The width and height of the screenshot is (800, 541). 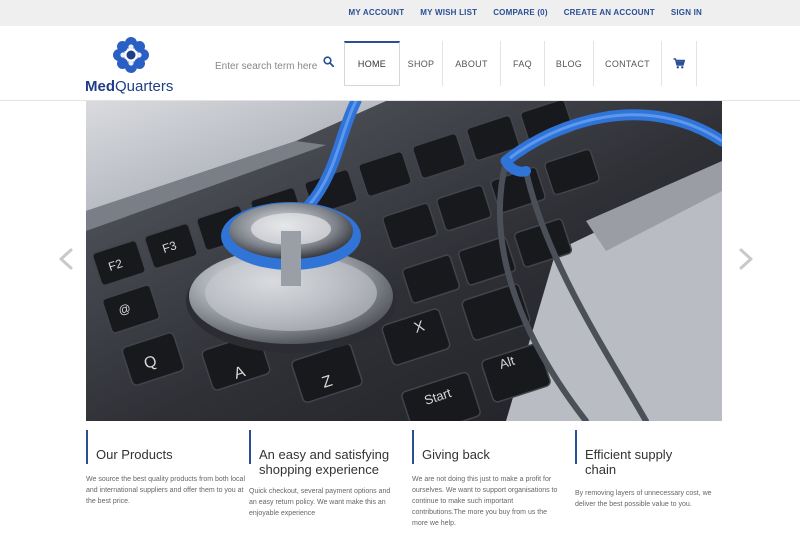 What do you see at coordinates (328, 61) in the screenshot?
I see `search-icon` at bounding box center [328, 61].